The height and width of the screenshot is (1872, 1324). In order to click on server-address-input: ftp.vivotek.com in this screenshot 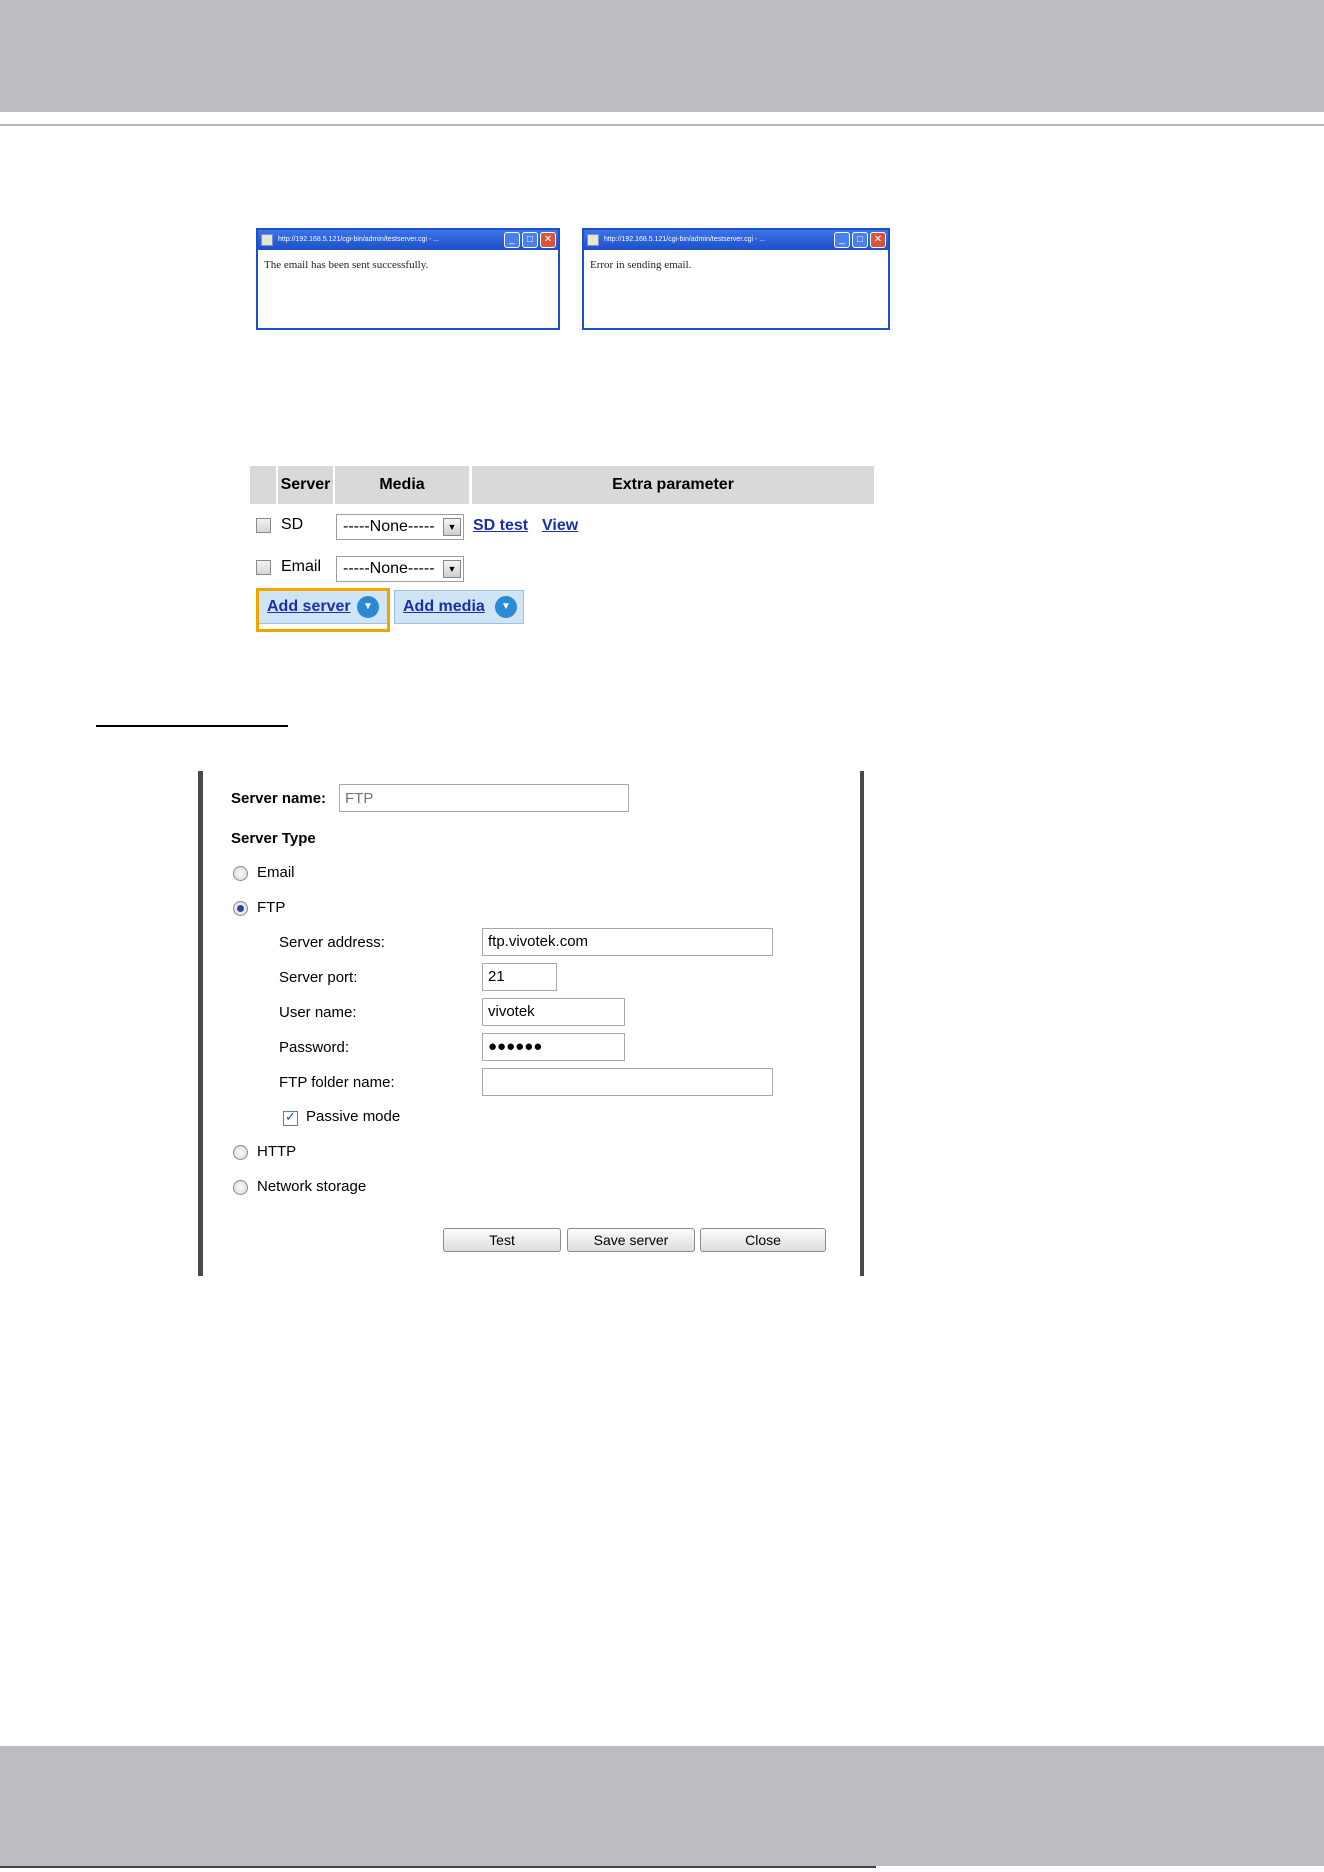, I will do `click(627, 942)`.